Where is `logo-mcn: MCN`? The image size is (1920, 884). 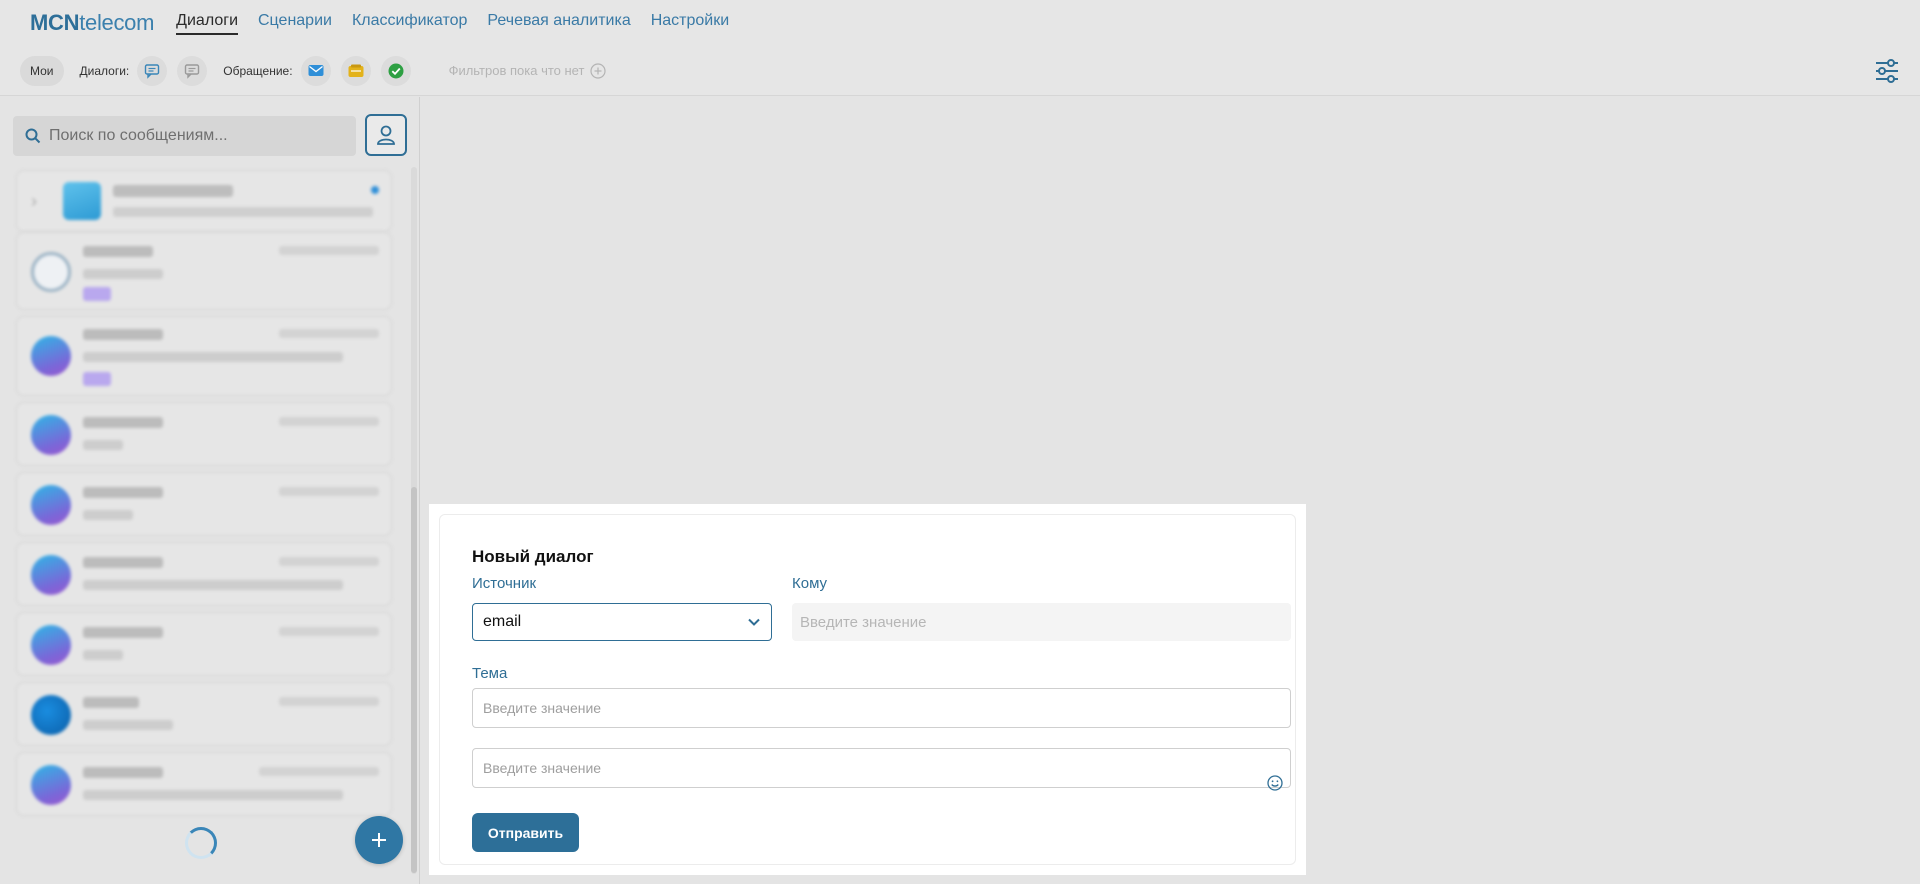
logo-mcn: MCN is located at coordinates (55, 22).